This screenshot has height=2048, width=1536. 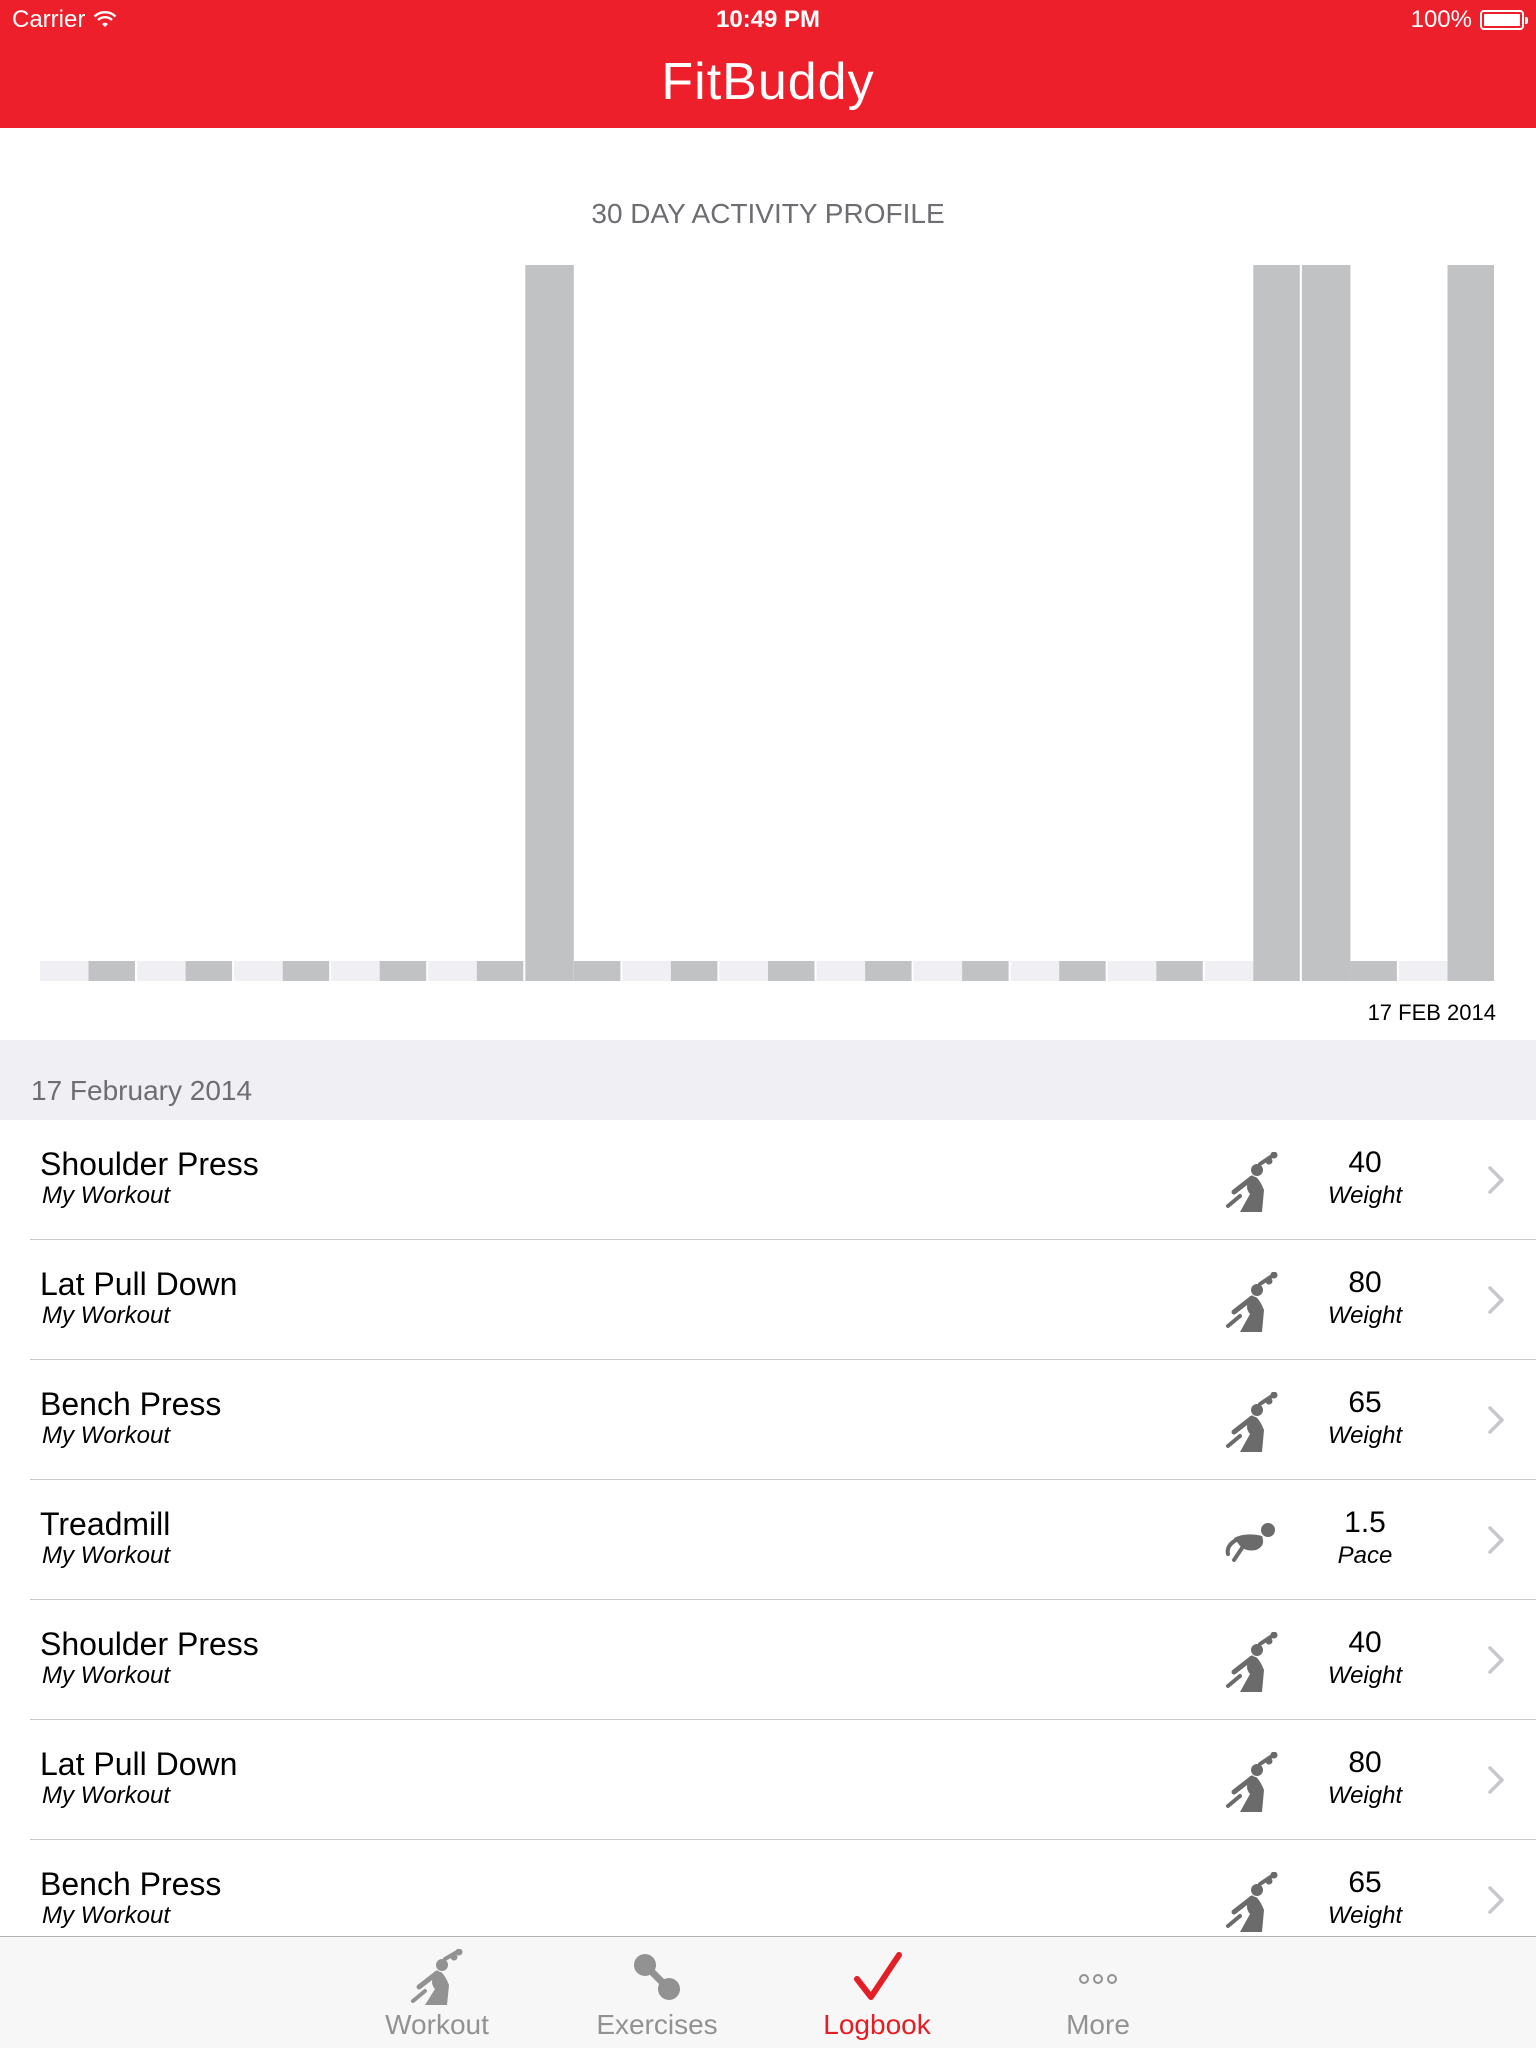 I want to click on entry-value: 80, so click(x=1365, y=1282).